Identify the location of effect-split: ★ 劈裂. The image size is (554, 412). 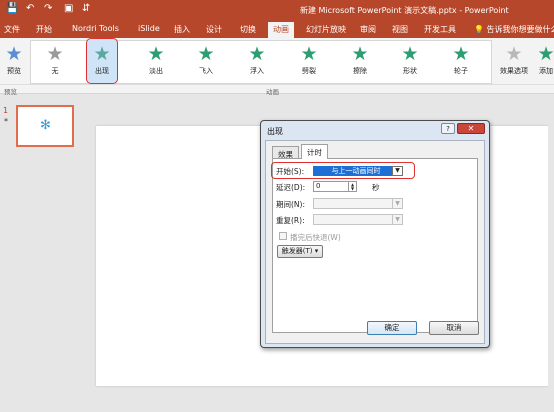
(309, 61).